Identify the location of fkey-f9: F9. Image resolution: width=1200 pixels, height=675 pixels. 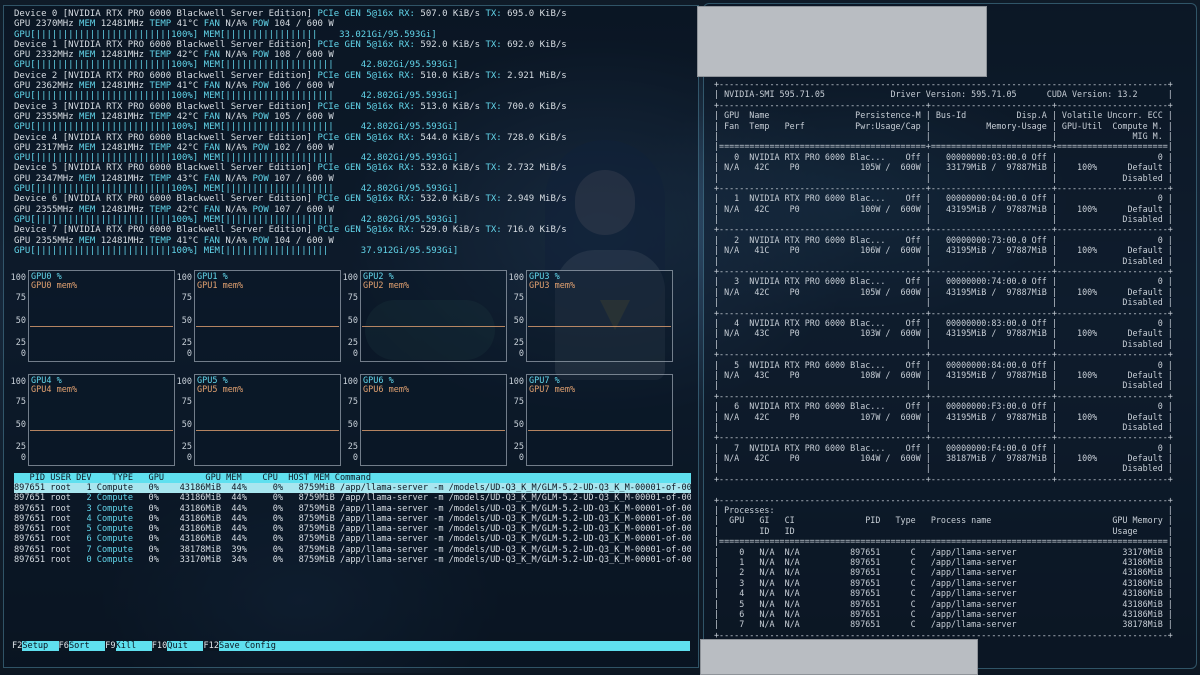
(110, 646).